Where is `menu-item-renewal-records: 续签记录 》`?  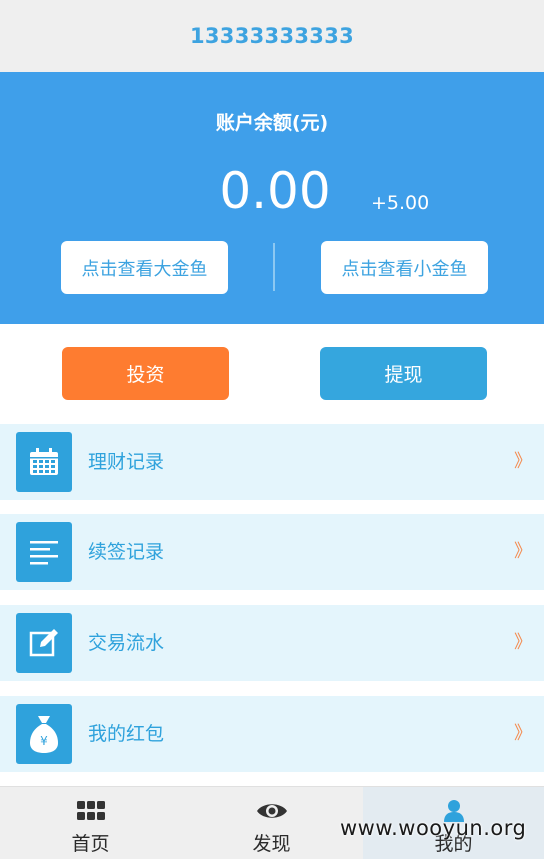
menu-item-renewal-records: 续签记录 》 is located at coordinates (272, 552).